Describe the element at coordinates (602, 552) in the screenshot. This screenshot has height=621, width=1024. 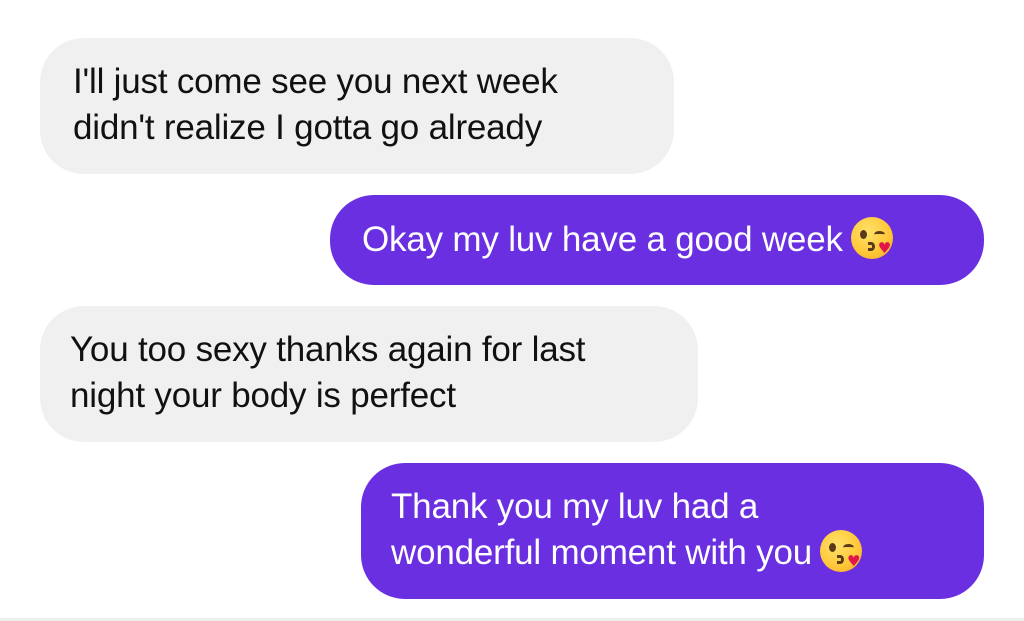
I see `message-text: wonderful moment with you` at that location.